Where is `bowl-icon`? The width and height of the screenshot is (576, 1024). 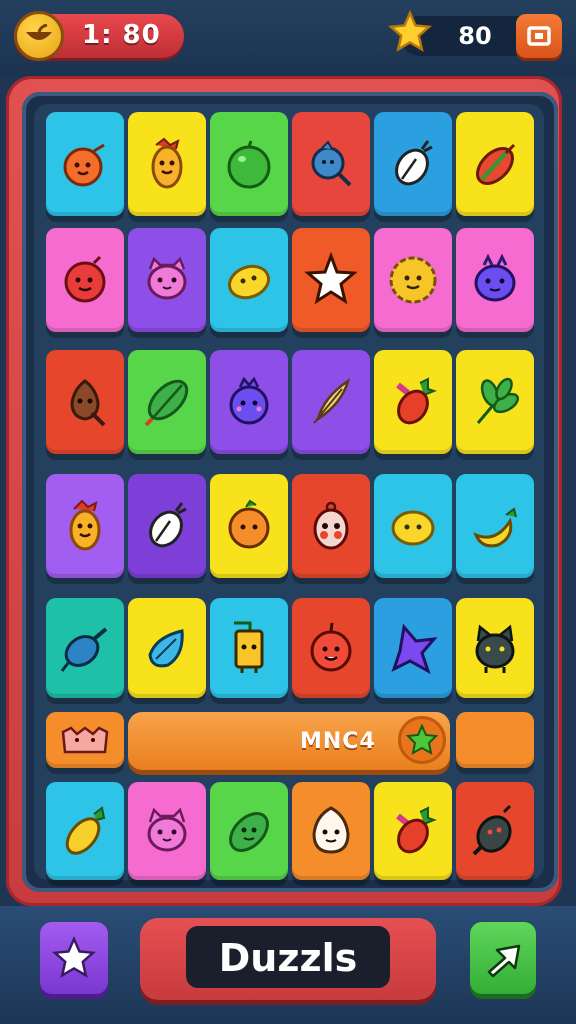 bowl-icon is located at coordinates (39, 36).